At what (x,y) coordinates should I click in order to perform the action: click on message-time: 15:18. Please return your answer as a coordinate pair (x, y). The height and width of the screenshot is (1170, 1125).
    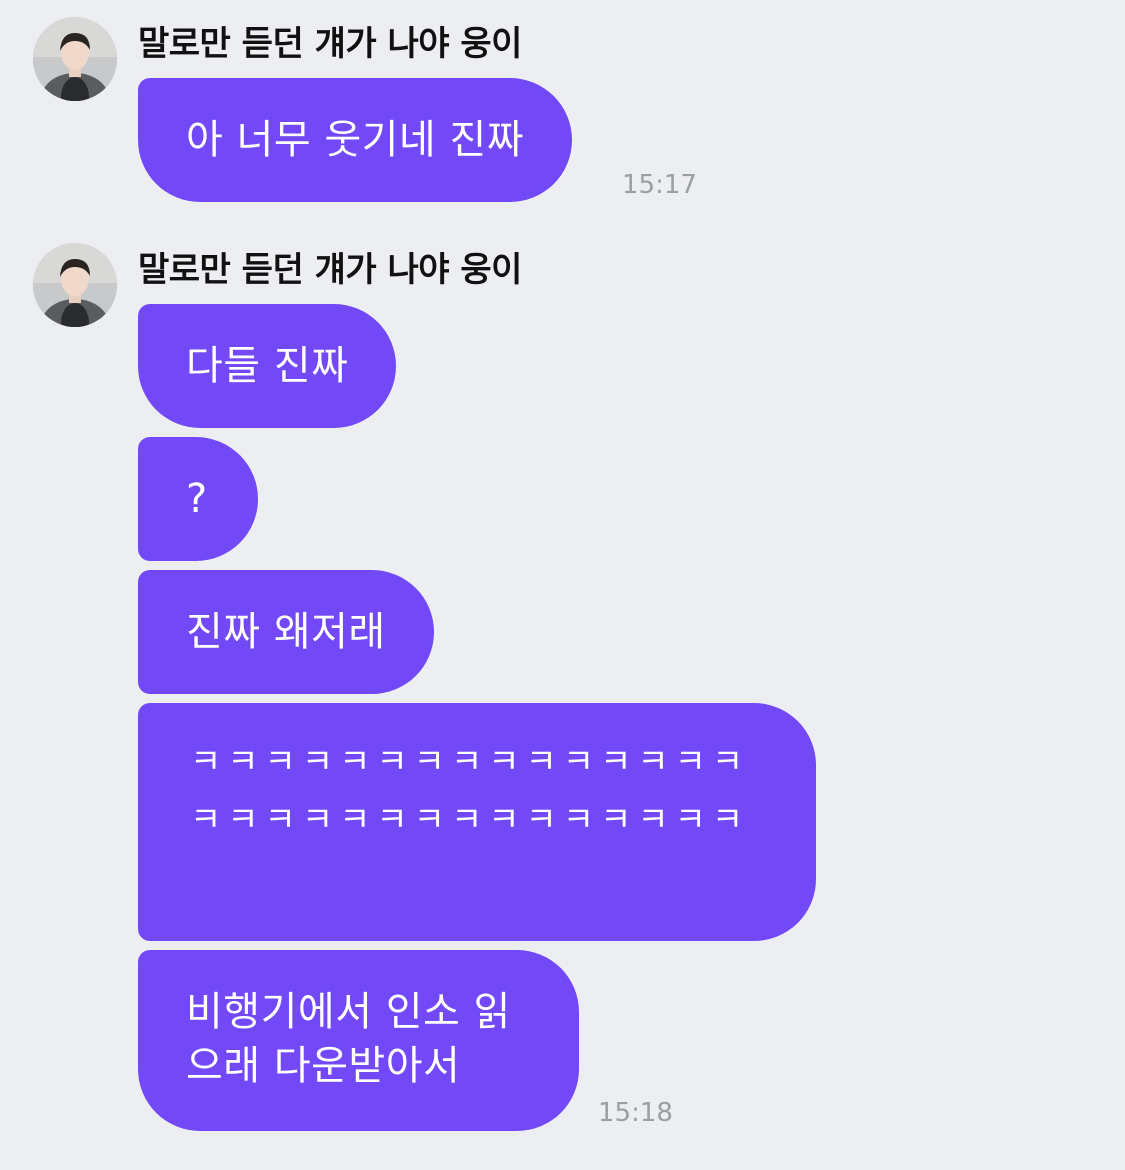
    Looking at the image, I should click on (635, 1113).